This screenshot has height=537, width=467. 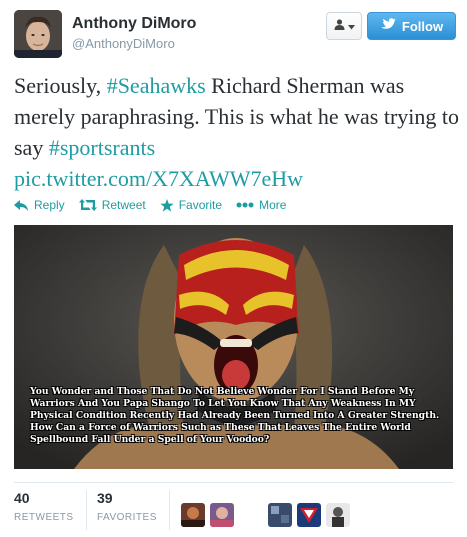 I want to click on favorite-action: Favorite, so click(x=191, y=205).